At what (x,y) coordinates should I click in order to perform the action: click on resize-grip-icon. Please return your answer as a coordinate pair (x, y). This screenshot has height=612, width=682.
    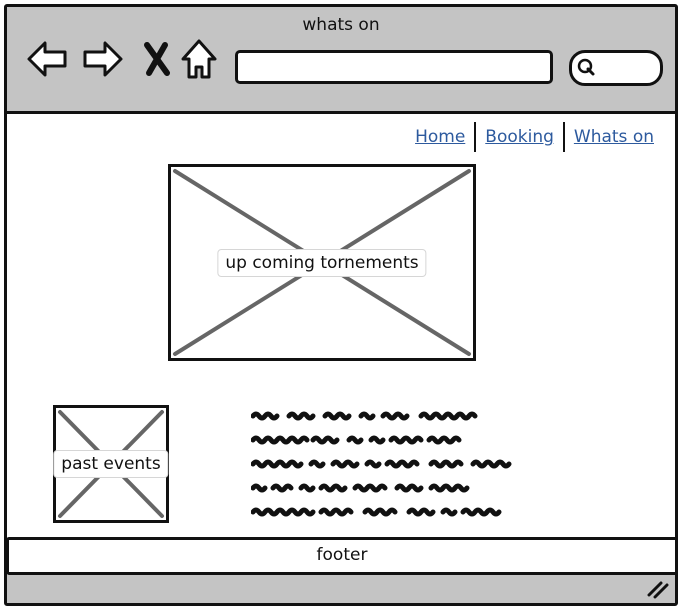
    Looking at the image, I should click on (657, 589).